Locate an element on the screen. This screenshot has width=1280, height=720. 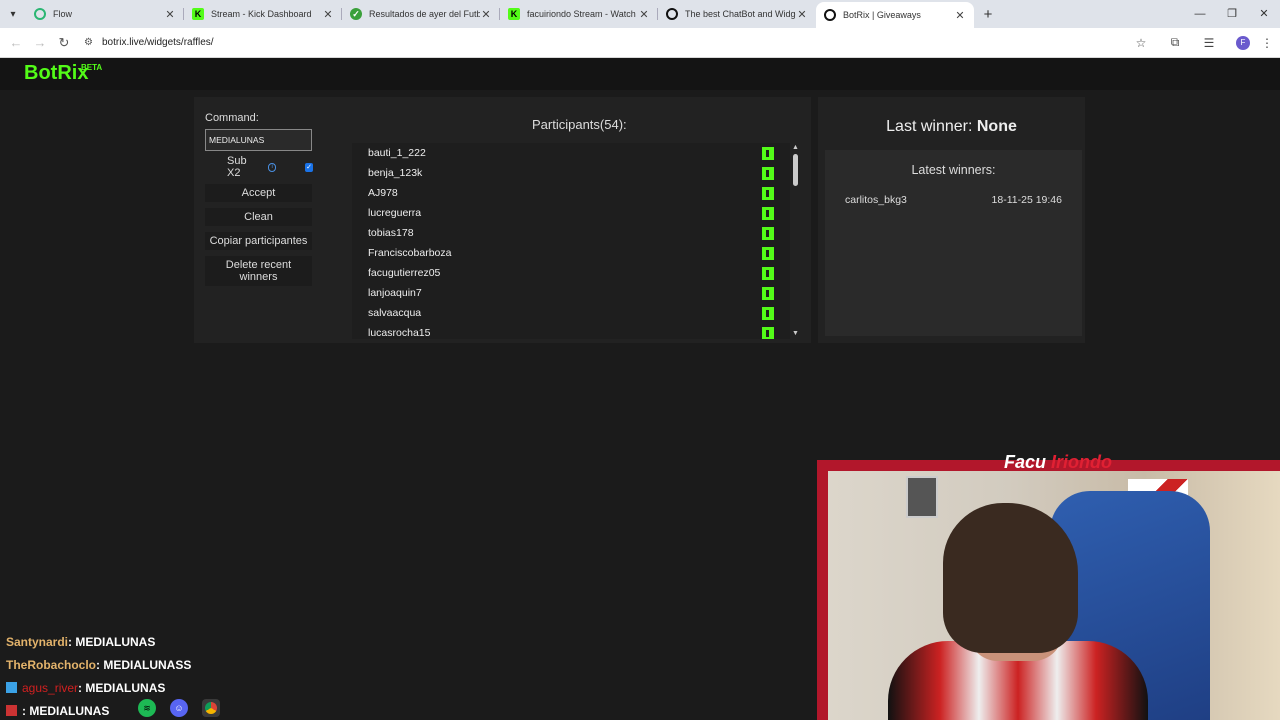
spotify-icon: ≋ is located at coordinates (147, 708).